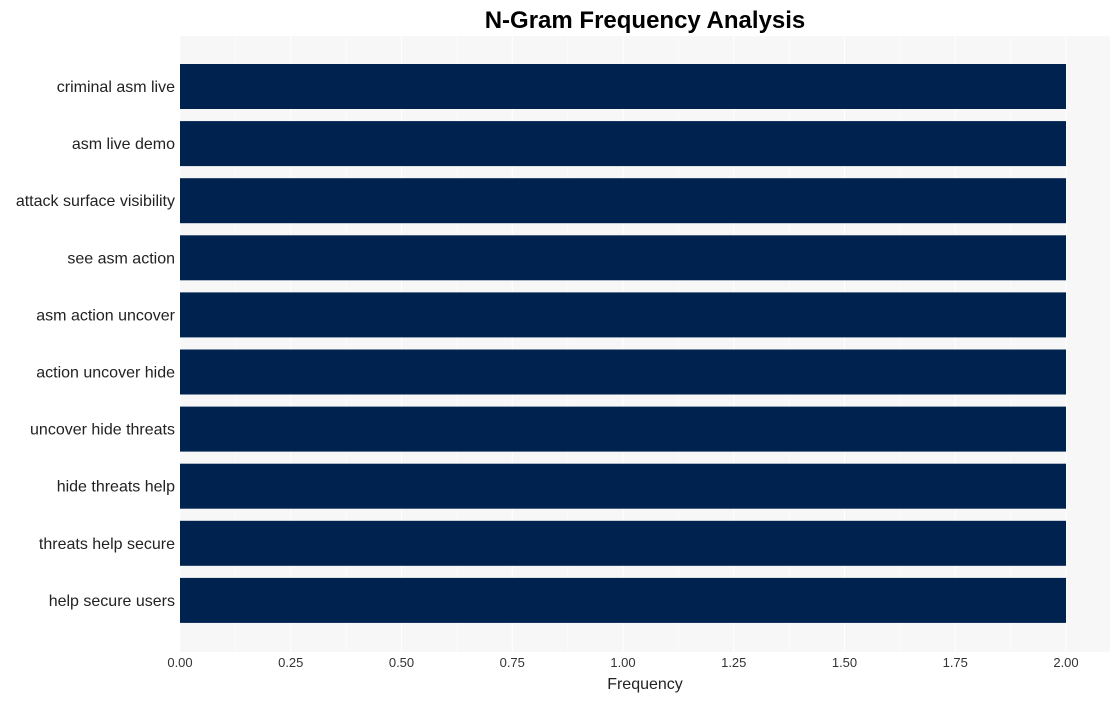 The image size is (1120, 701). I want to click on x-tick-label: 2.00, so click(1065, 662).